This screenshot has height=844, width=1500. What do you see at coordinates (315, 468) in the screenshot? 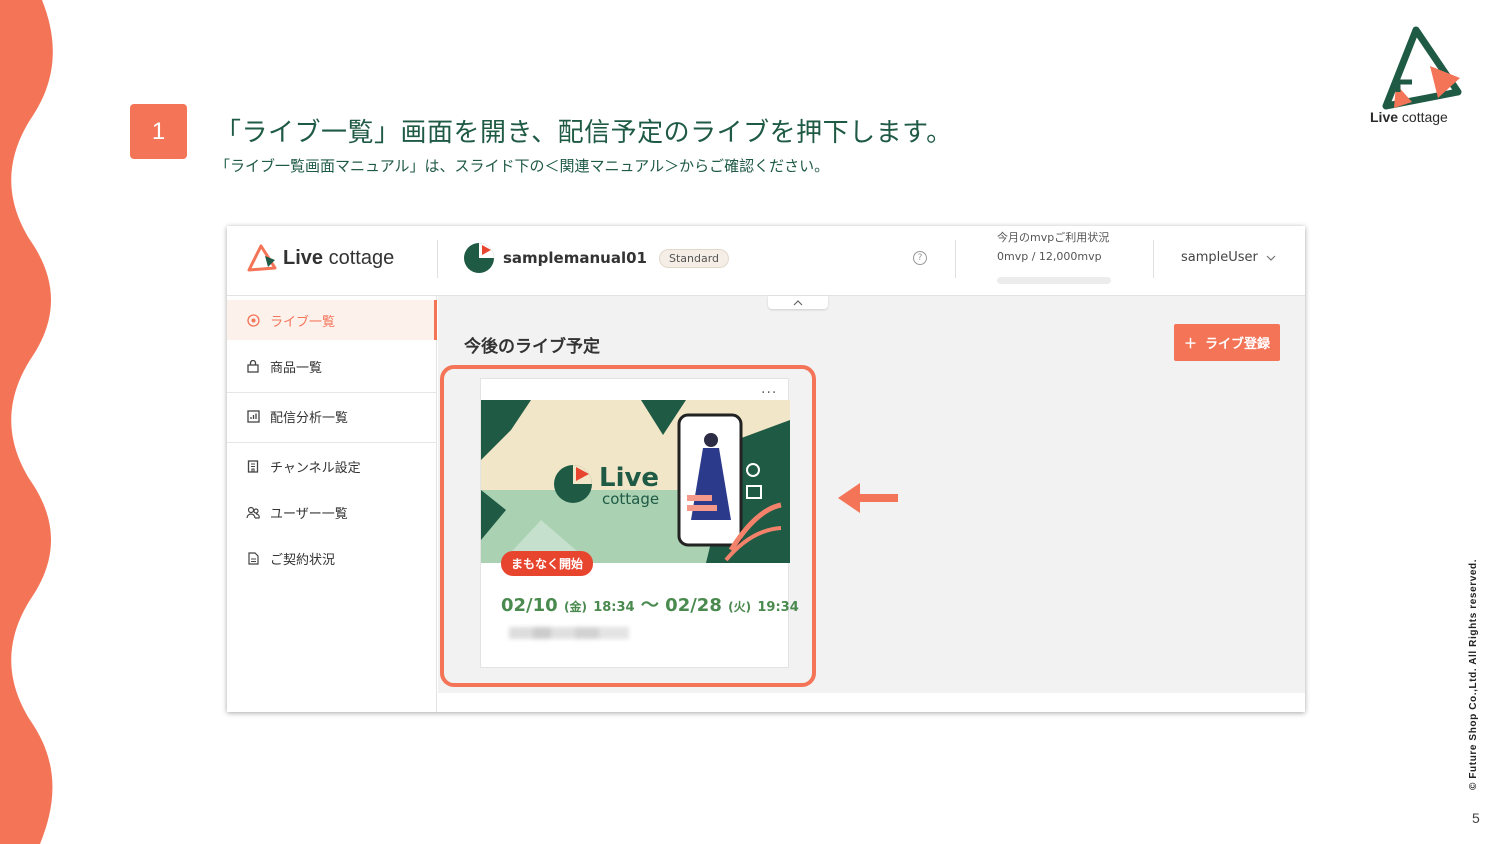
I see `sidebar-item-label: チャンネル設定` at bounding box center [315, 468].